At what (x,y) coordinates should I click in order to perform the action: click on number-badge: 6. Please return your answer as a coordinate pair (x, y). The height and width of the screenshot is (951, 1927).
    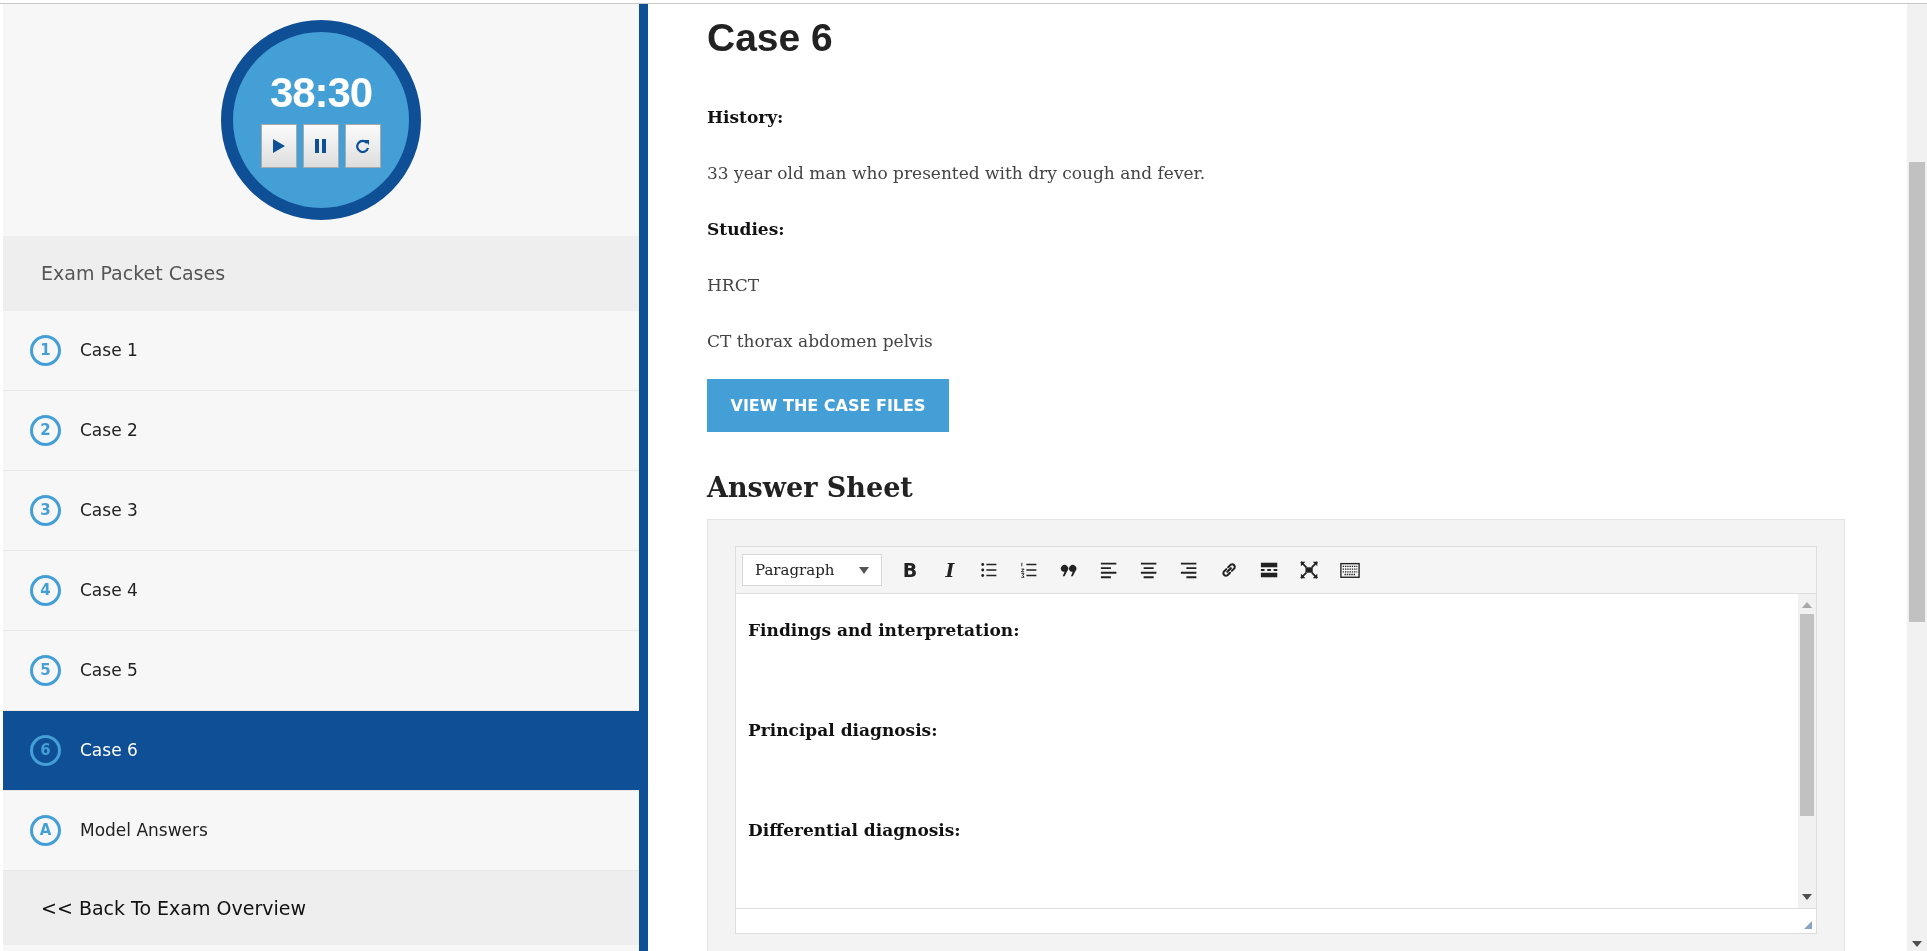
    Looking at the image, I should click on (45, 750).